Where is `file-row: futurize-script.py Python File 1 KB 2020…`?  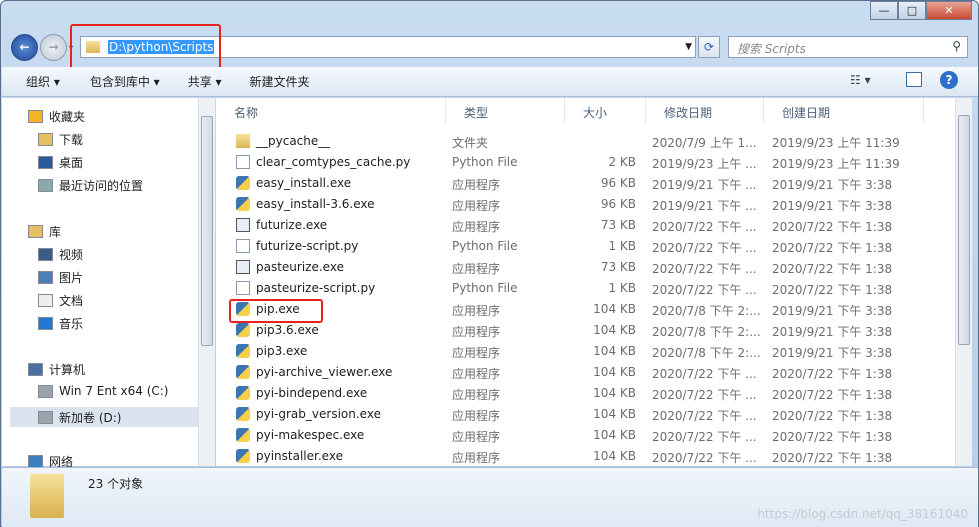 file-row: futurize-script.py Python File 1 KB 2020… is located at coordinates (581, 246).